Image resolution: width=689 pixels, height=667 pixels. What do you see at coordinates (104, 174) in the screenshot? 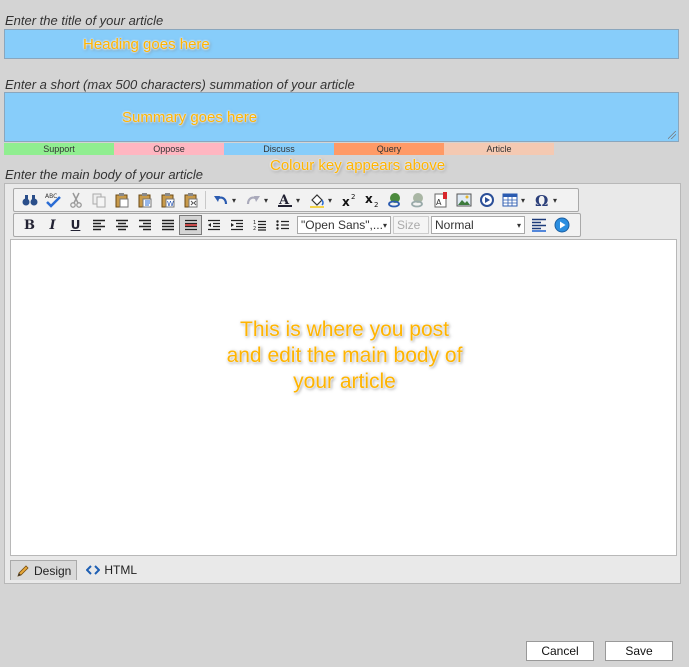
I see `body-label: Enter the main body of your article` at bounding box center [104, 174].